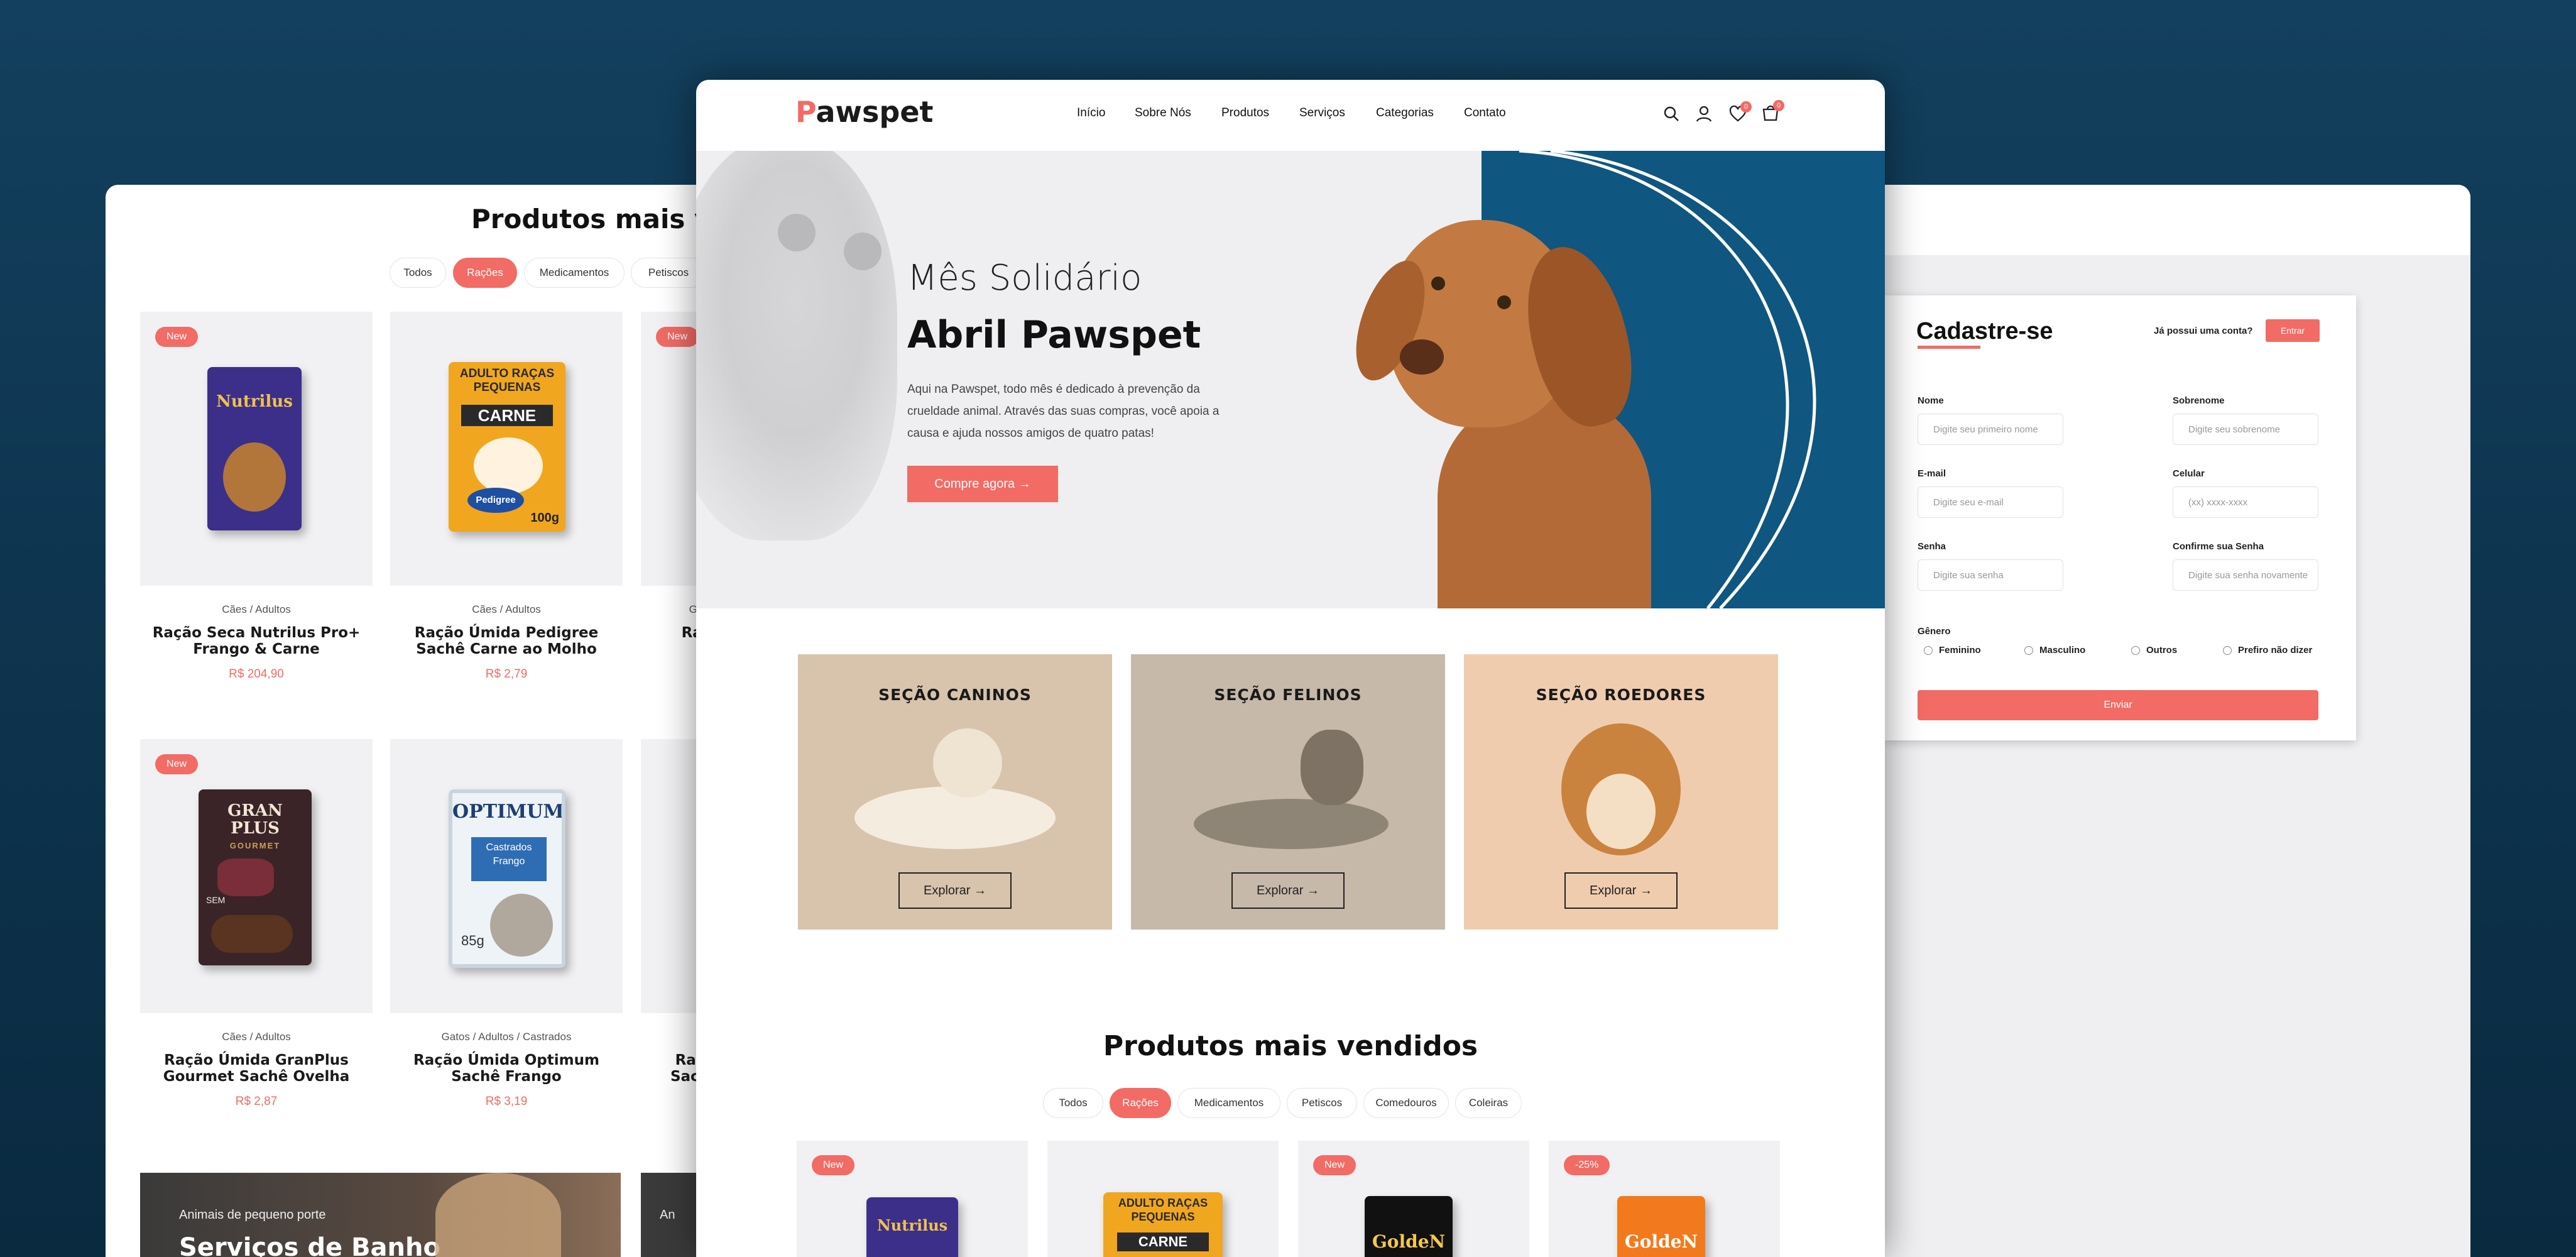 The height and width of the screenshot is (1257, 2576). Describe the element at coordinates (1621, 695) in the screenshot. I see `category-title: SEÇÃO ROEDORES` at that location.